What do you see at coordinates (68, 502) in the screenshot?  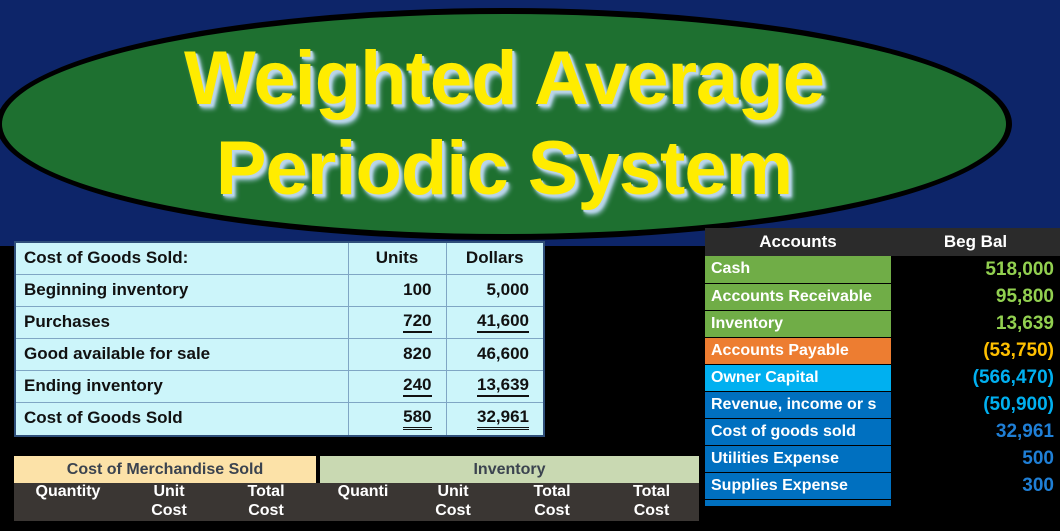 I see `subheader-quantity-cms: Quantity` at bounding box center [68, 502].